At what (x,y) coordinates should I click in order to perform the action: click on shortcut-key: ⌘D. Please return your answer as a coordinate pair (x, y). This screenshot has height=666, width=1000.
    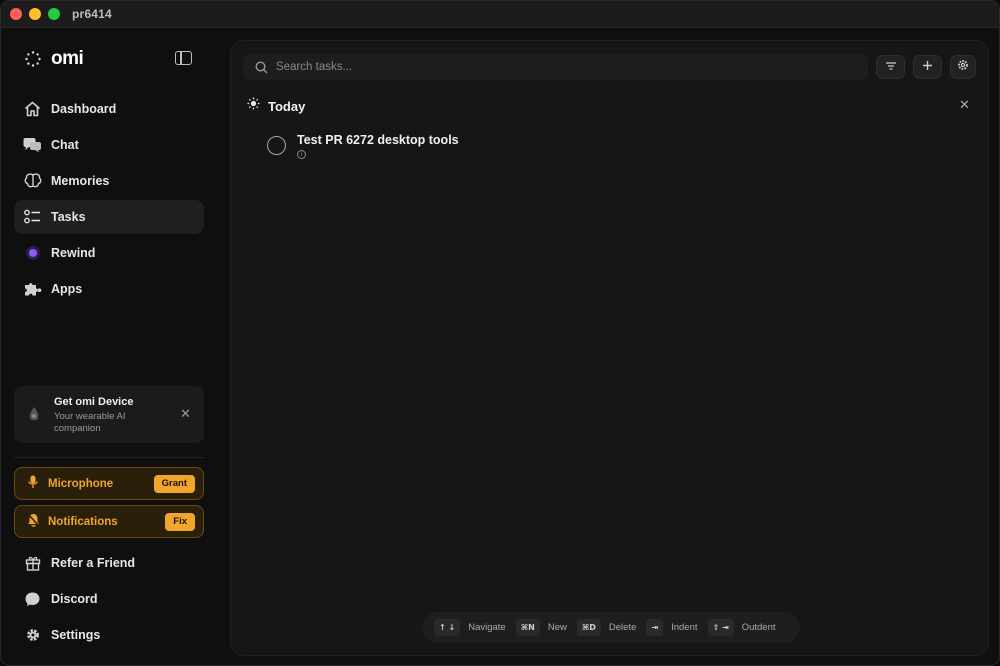
    Looking at the image, I should click on (588, 627).